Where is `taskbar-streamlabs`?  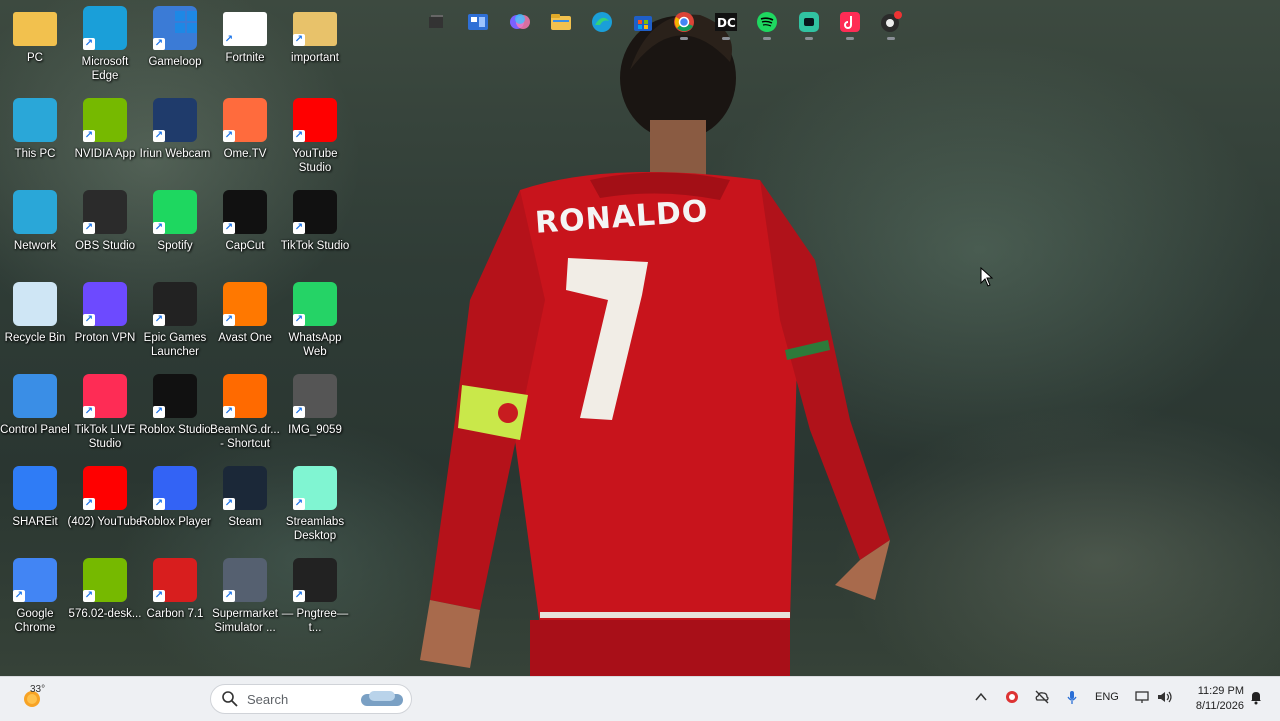
taskbar-streamlabs is located at coordinates (809, 23).